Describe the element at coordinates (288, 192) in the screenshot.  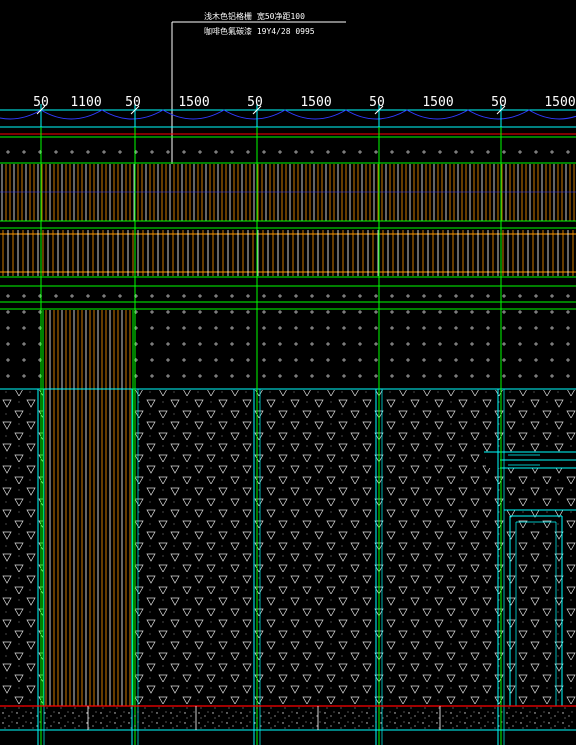
I see `aluminium-grille-band` at that location.